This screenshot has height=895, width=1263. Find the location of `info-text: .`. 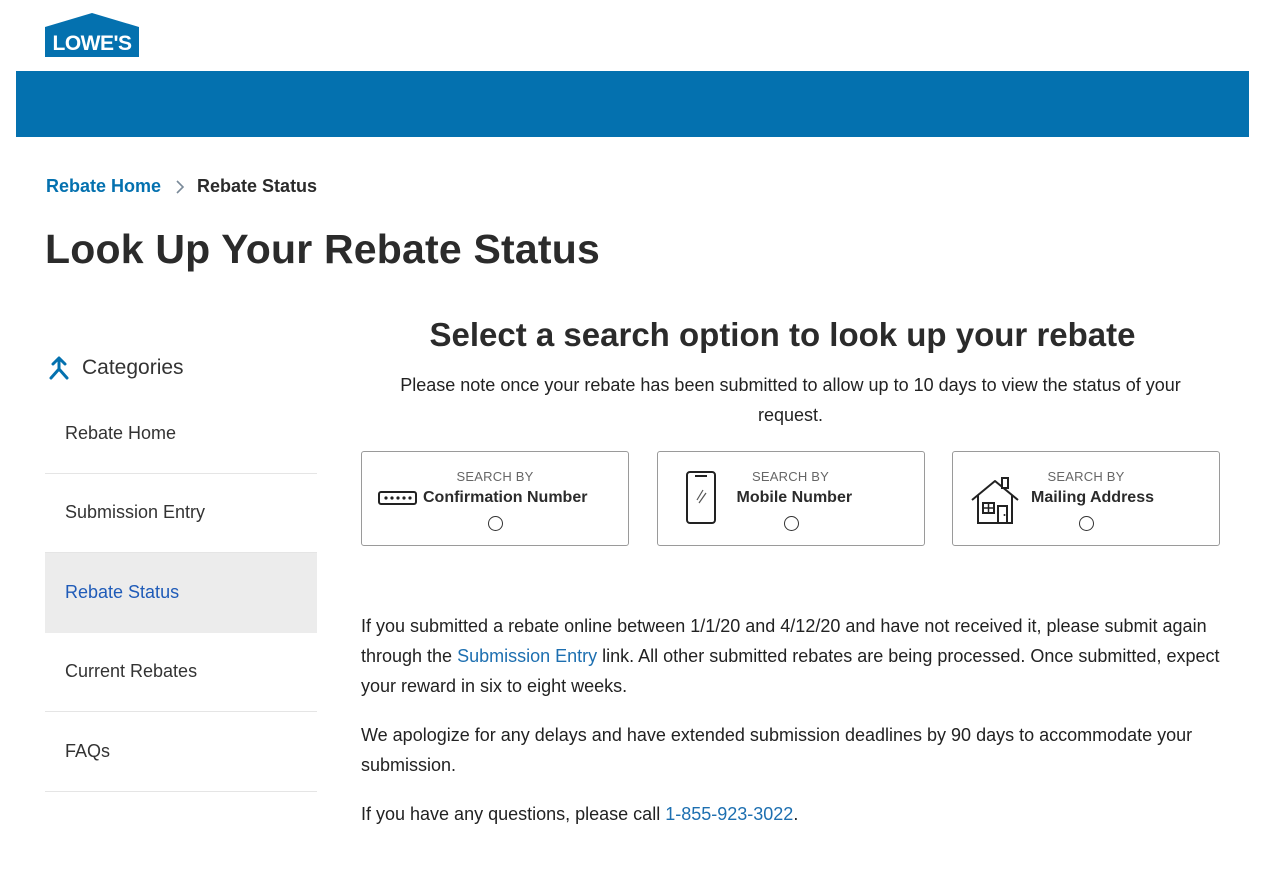

info-text: . is located at coordinates (796, 814).